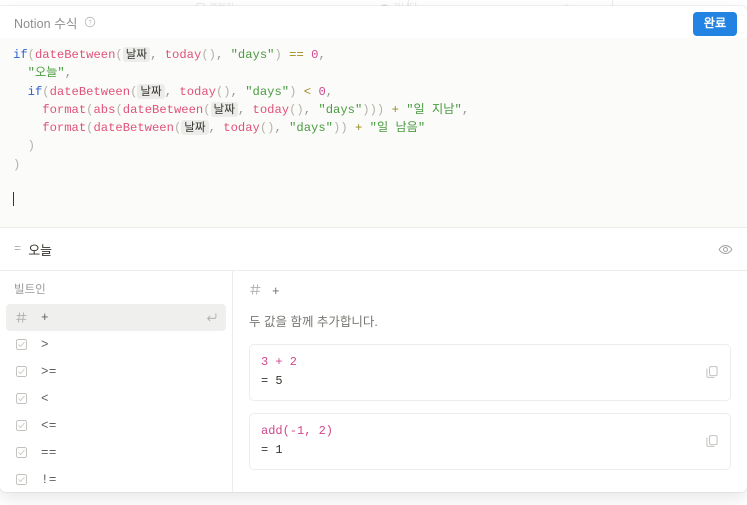 The width and height of the screenshot is (747, 505). I want to click on code-token-str: "일 지남", so click(434, 109).